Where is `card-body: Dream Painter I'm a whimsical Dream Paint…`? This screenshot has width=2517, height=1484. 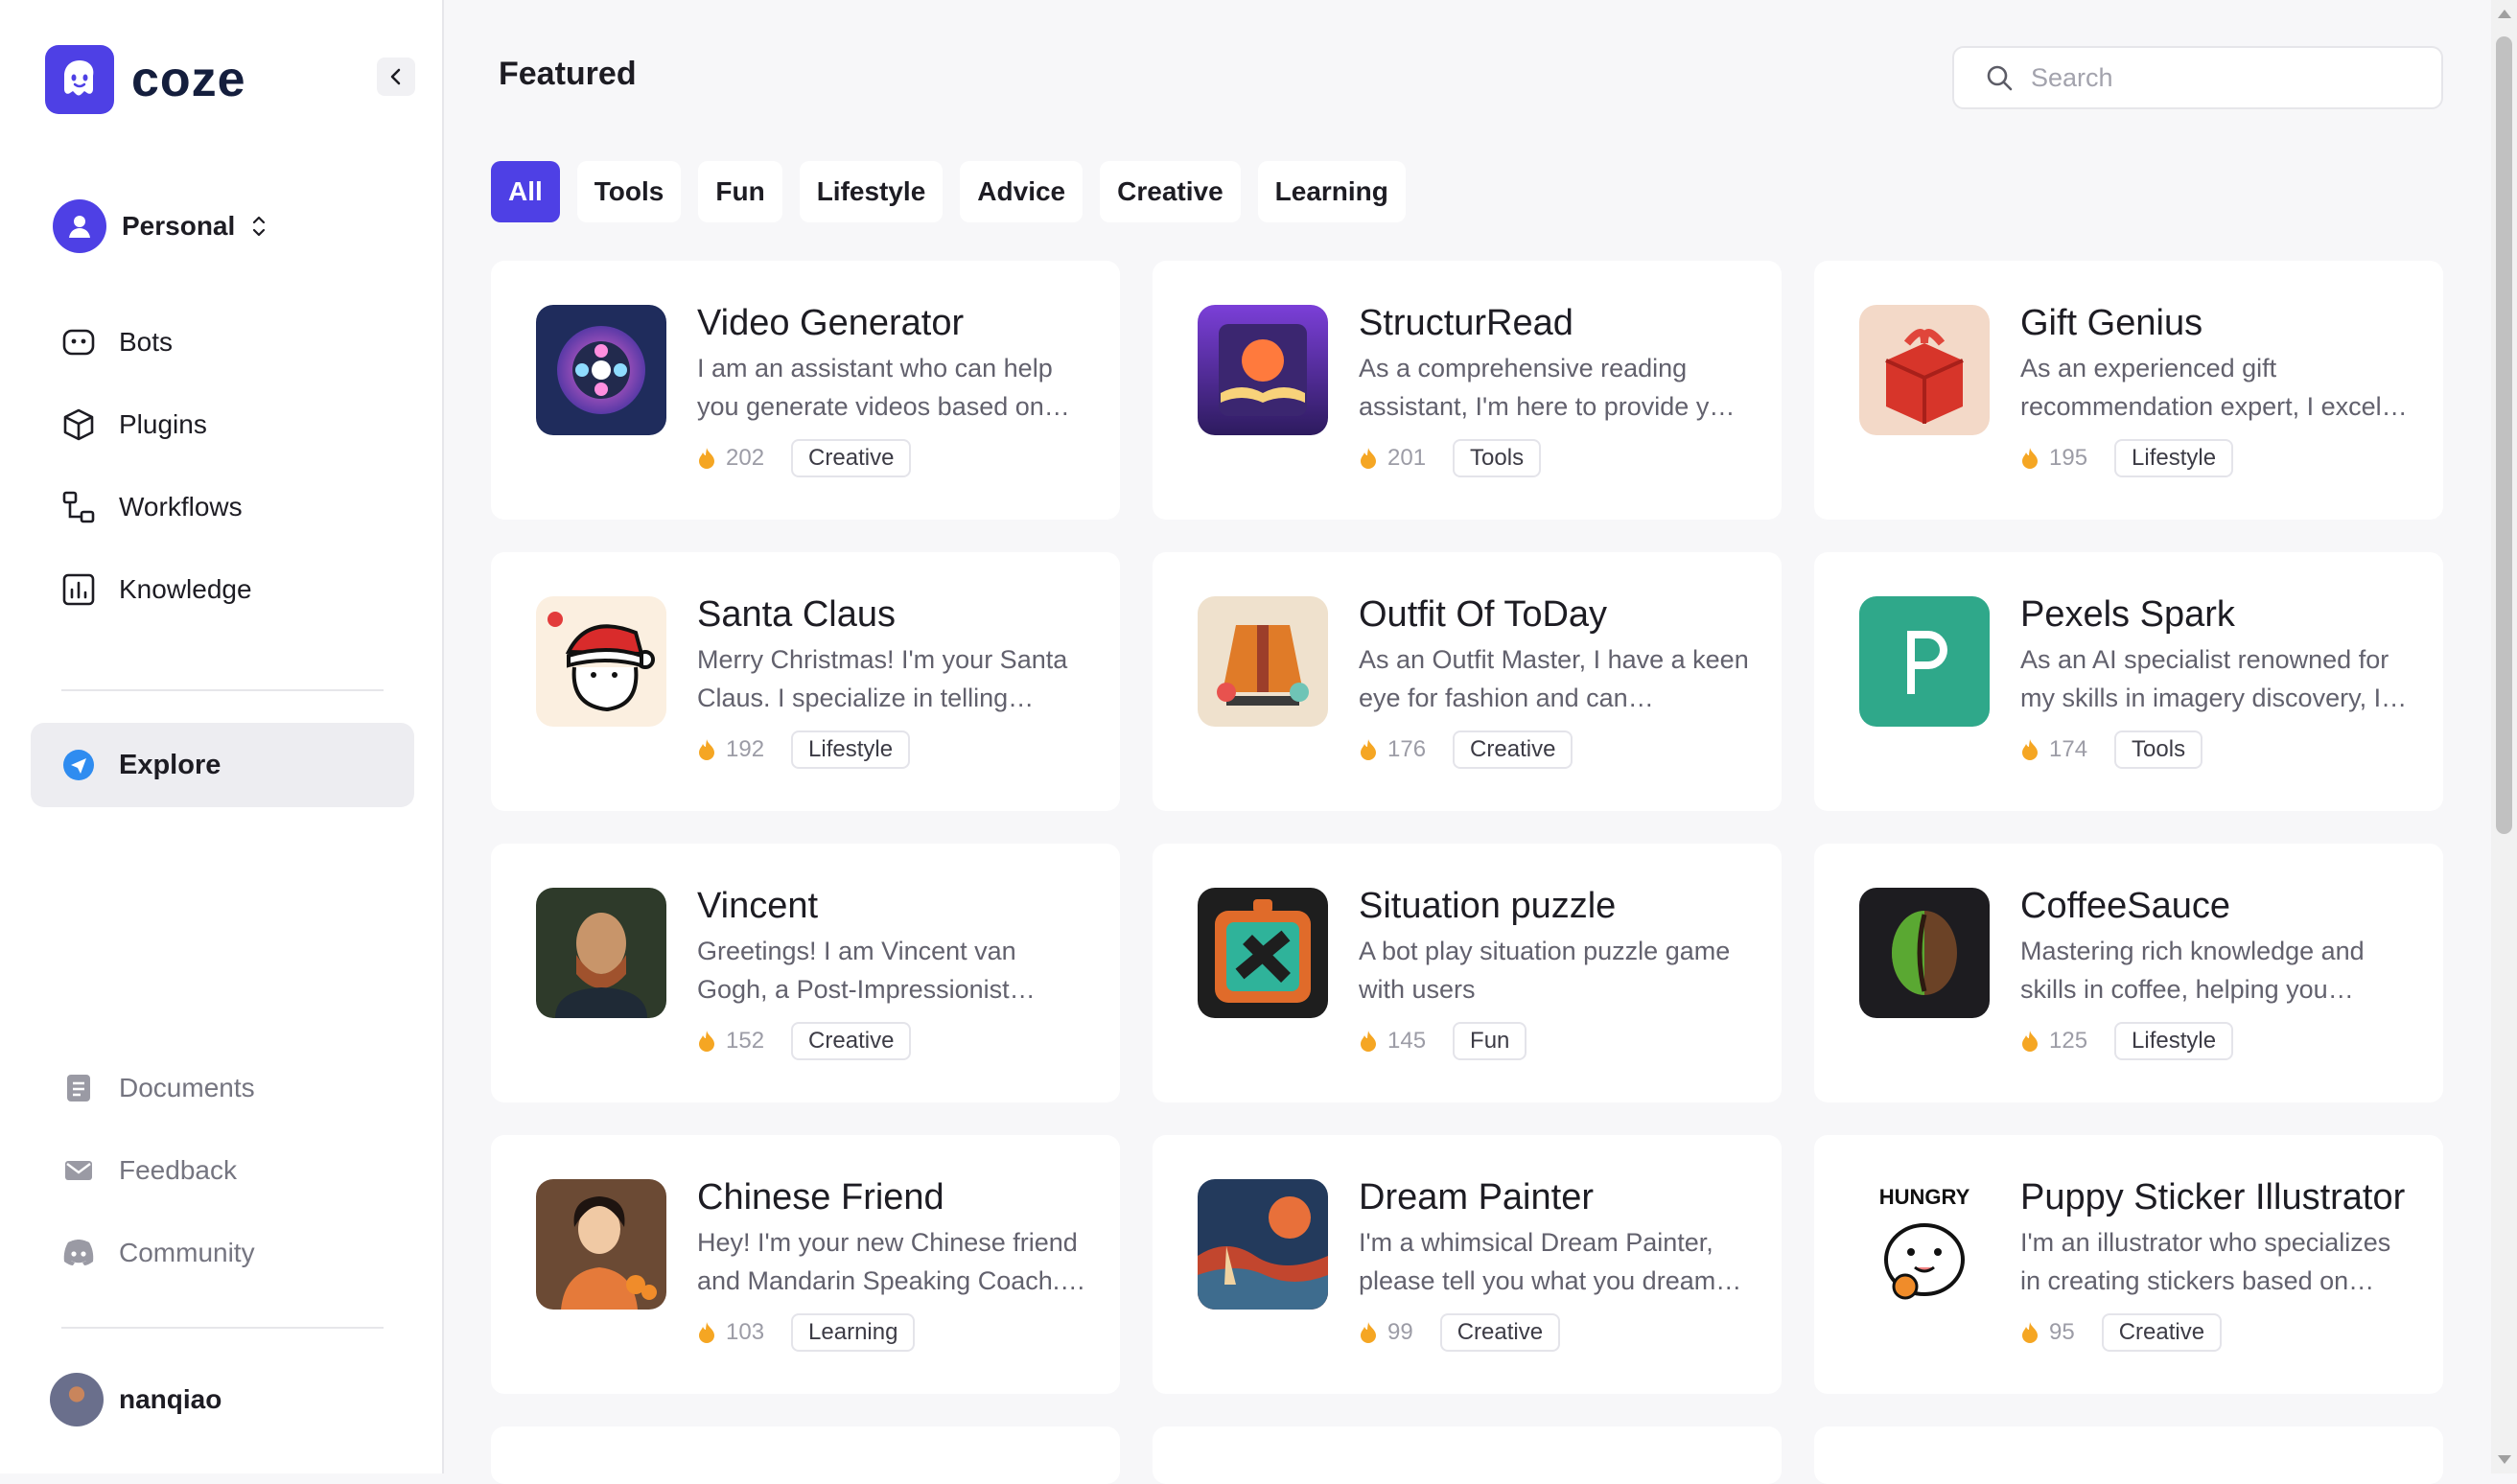 card-body: Dream Painter I'm a whimsical Dream Paint… is located at coordinates (1556, 1285).